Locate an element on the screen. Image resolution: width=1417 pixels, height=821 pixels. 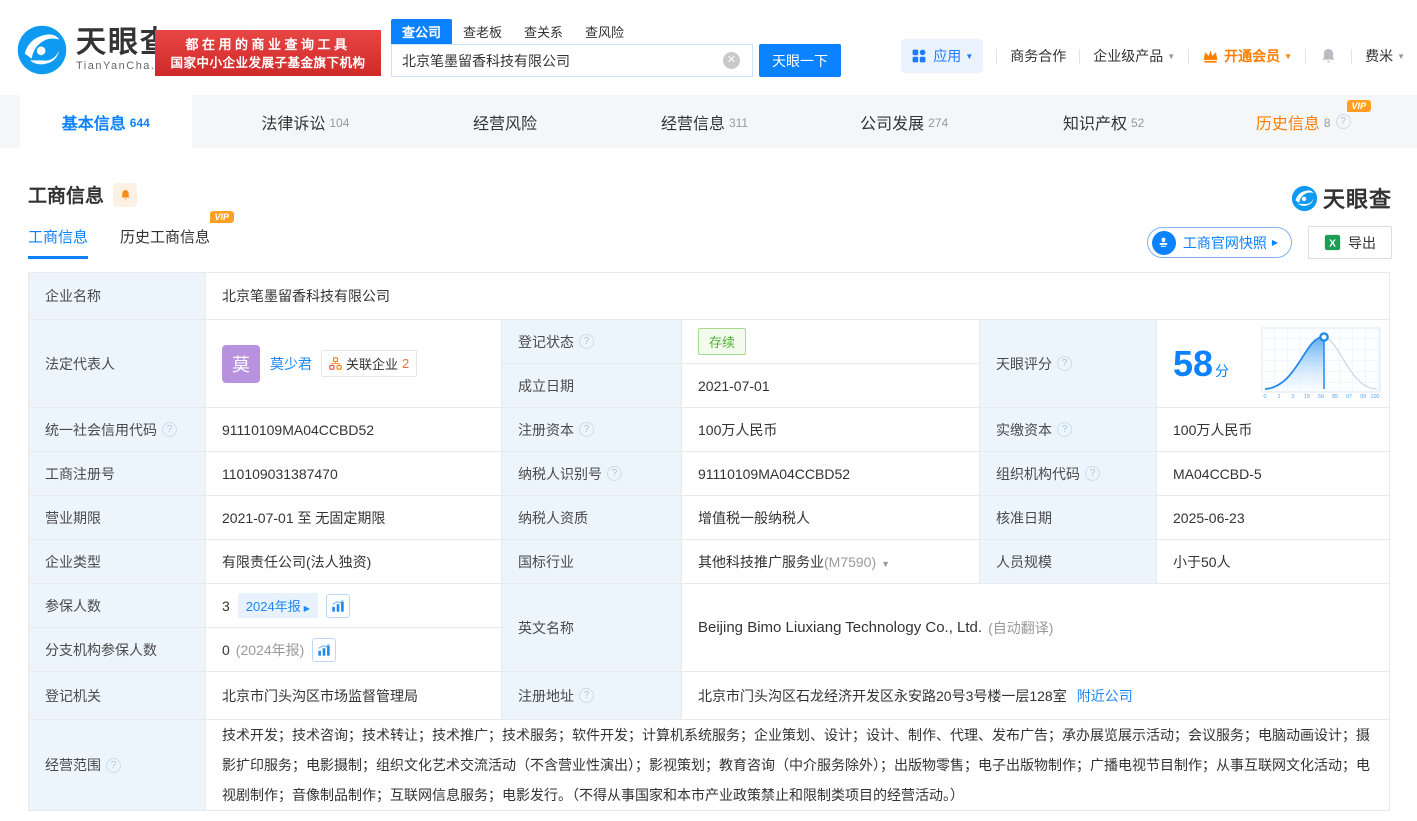
establish-date-value: 2021-07-01 is located at coordinates (831, 386).